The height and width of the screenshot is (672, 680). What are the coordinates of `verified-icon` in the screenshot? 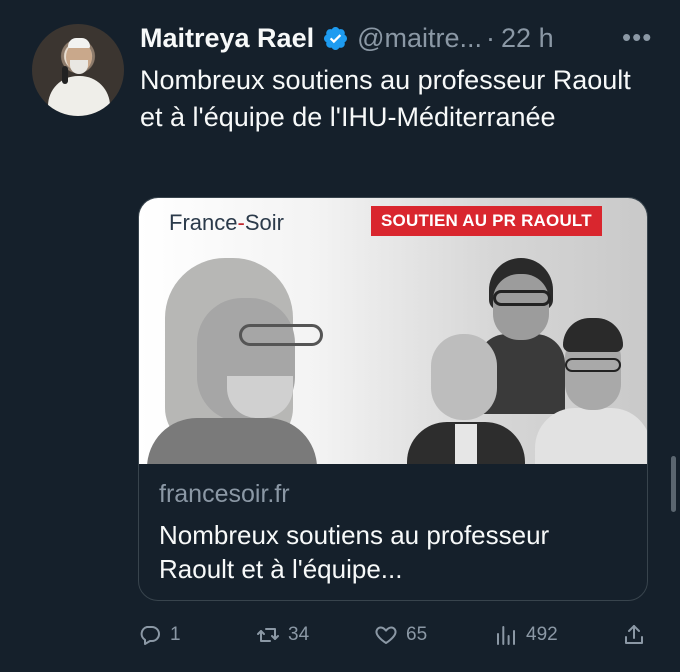 It's located at (335, 38).